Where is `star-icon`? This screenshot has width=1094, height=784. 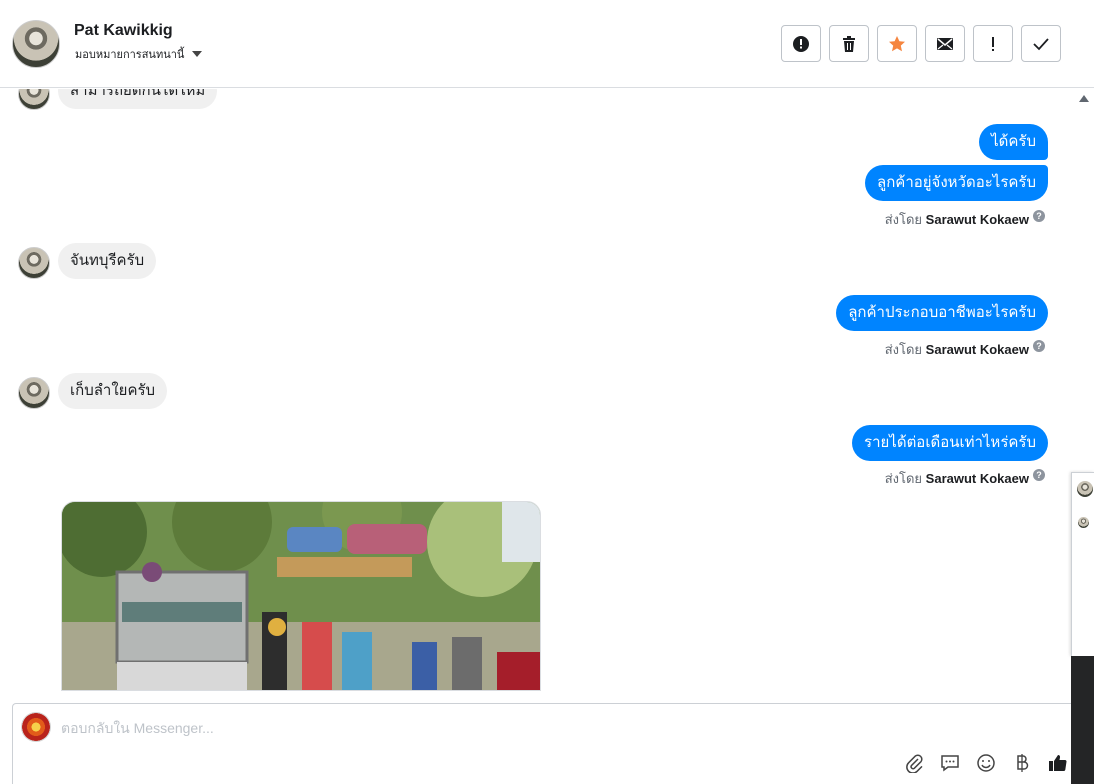 star-icon is located at coordinates (897, 43).